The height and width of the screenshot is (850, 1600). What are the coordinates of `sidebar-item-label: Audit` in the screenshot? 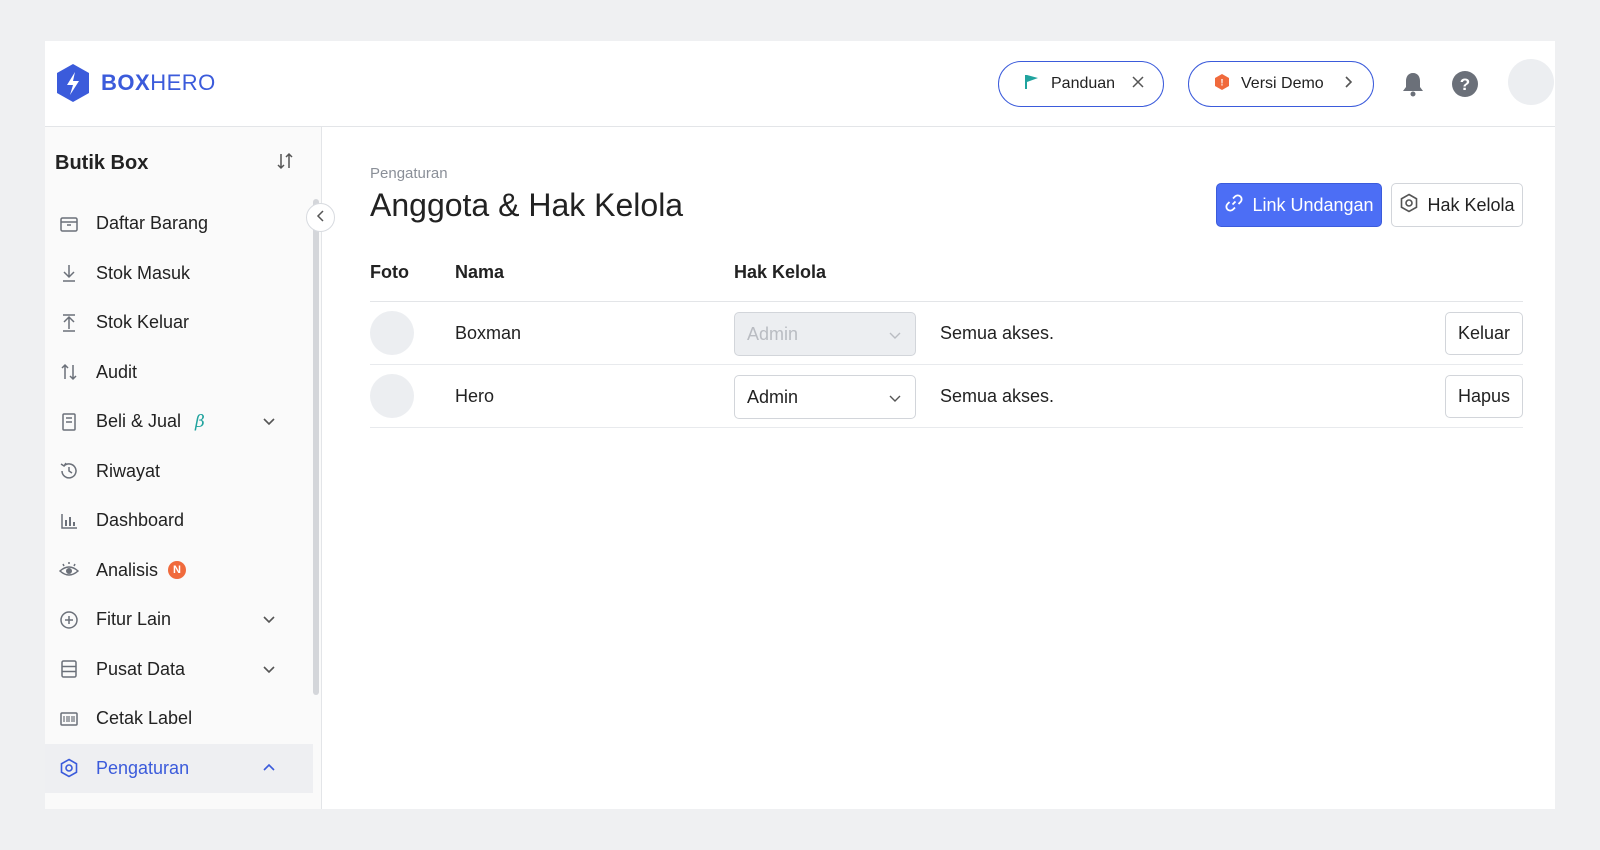 It's located at (117, 371).